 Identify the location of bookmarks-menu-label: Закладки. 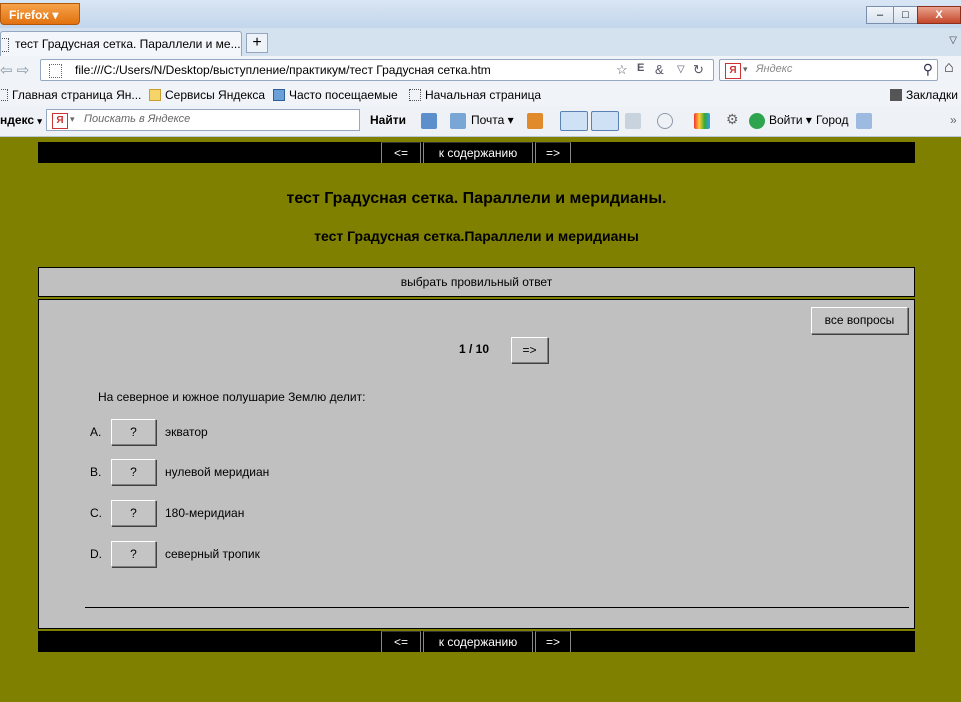
(932, 95).